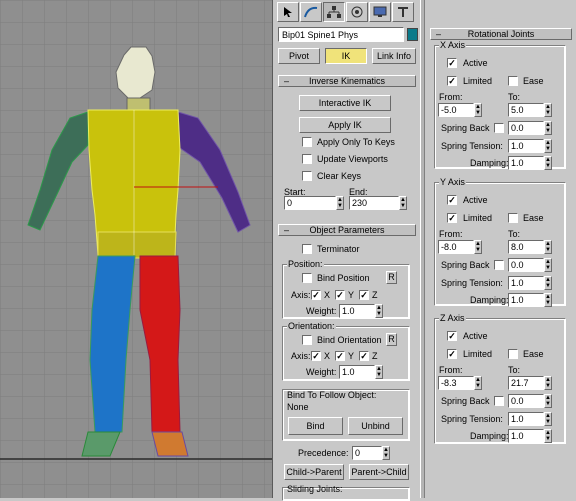 This screenshot has width=576, height=501. Describe the element at coordinates (501, 34) in the screenshot. I see `rotational-rollout-header: – Rotational Joints` at that location.